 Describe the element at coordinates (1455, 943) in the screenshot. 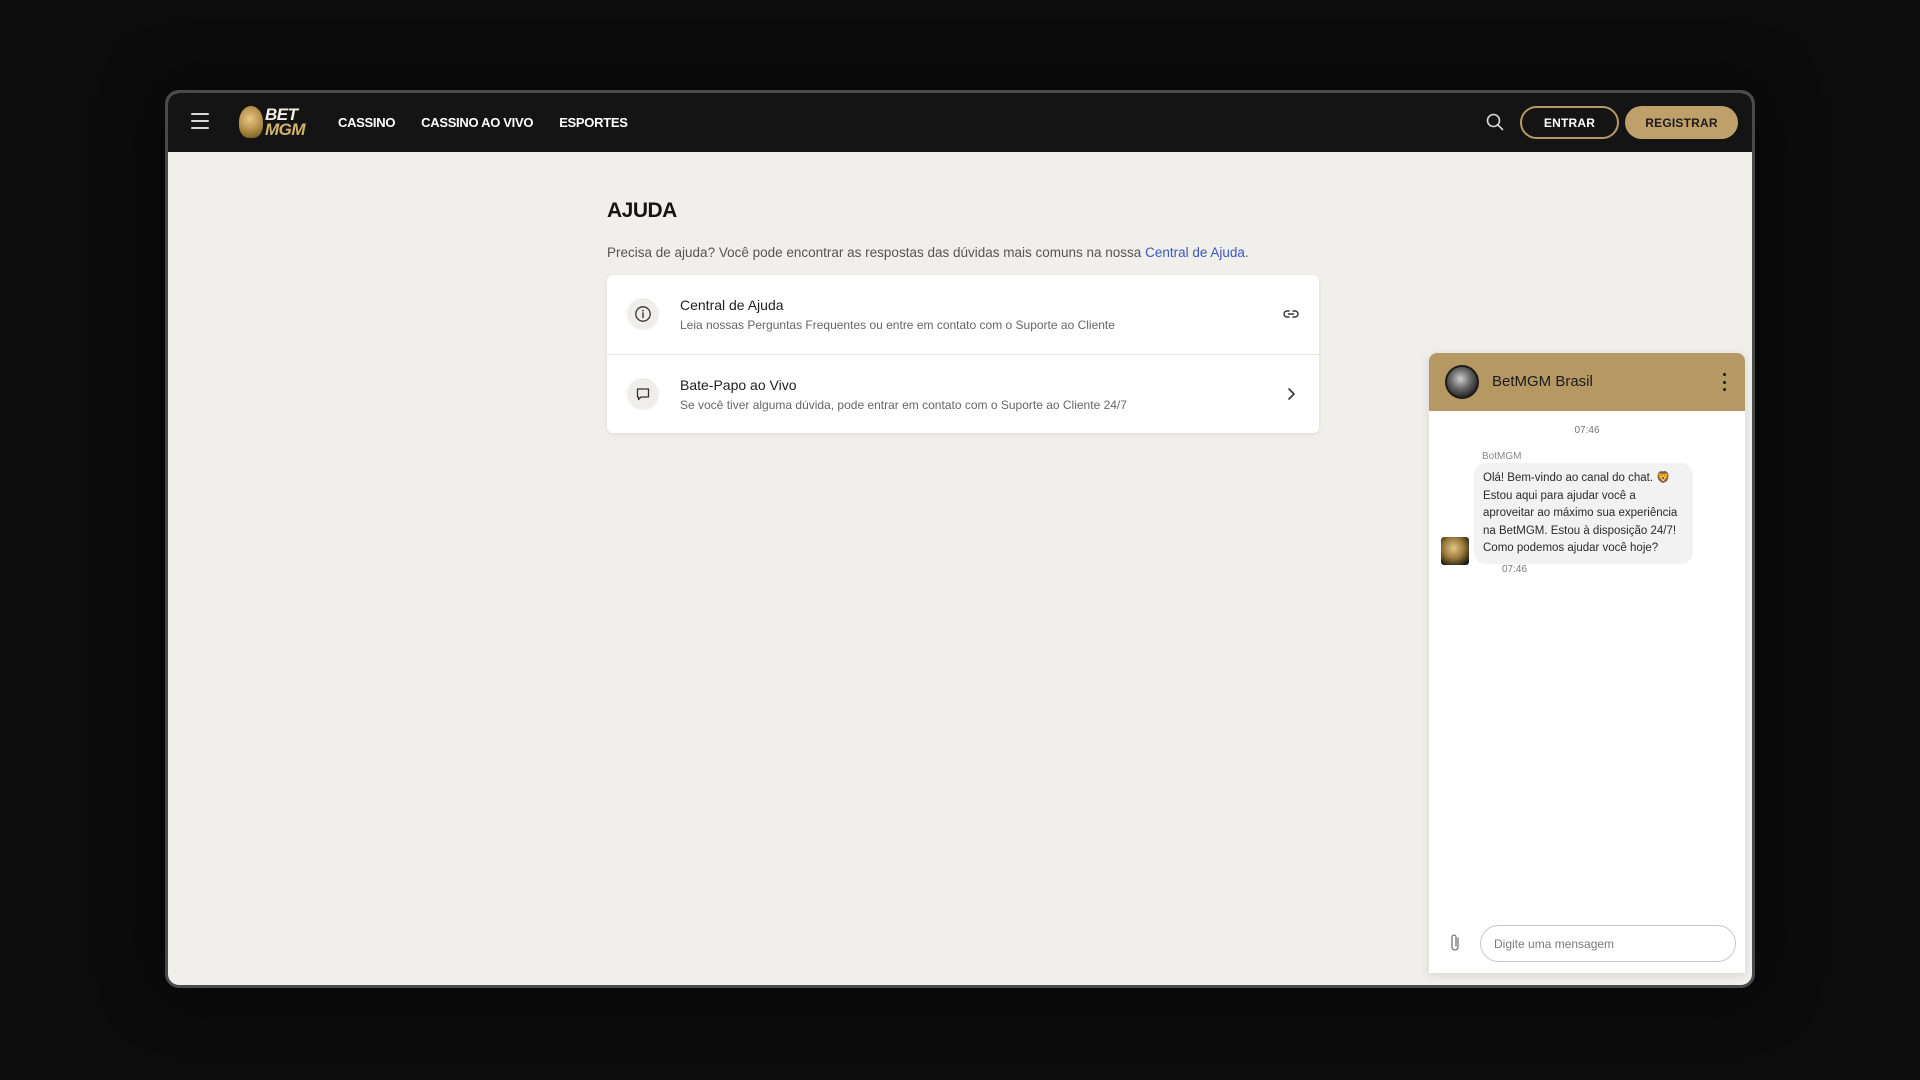

I see `paperclip-icon` at that location.